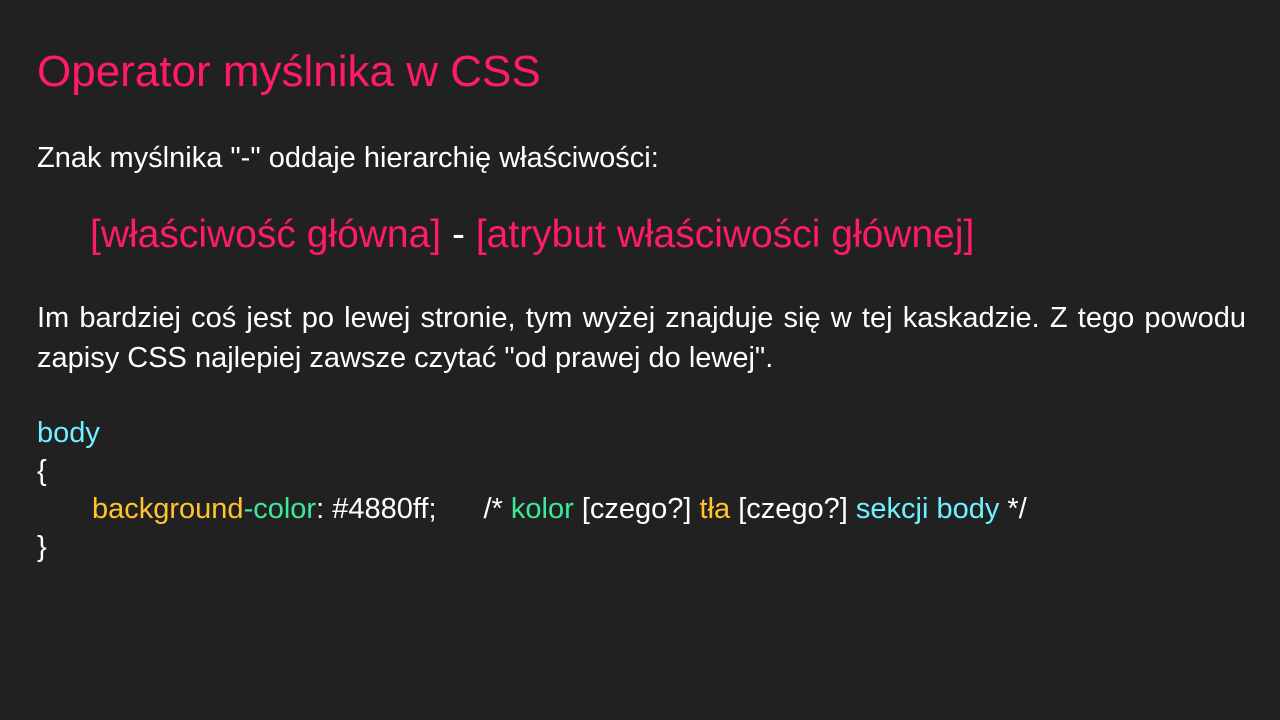 This screenshot has height=720, width=1280. What do you see at coordinates (715, 509) in the screenshot?
I see `code-comment-tla: tła` at bounding box center [715, 509].